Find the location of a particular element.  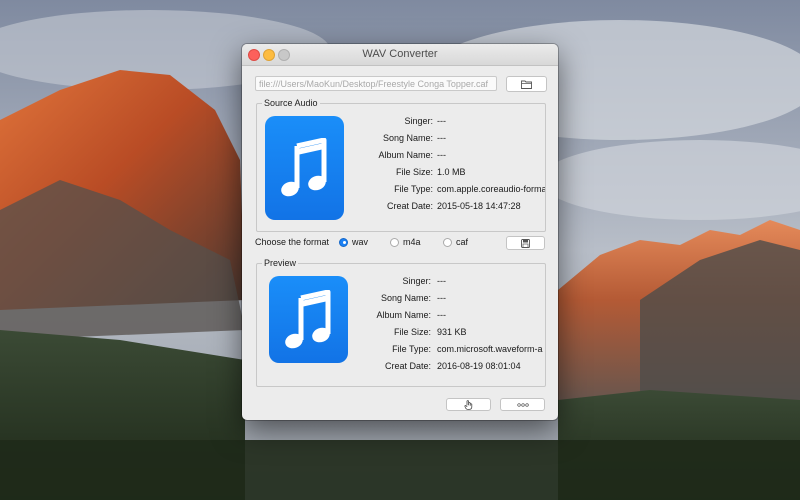

format-selector: Choose the format wav m4a caf is located at coordinates (400, 243).